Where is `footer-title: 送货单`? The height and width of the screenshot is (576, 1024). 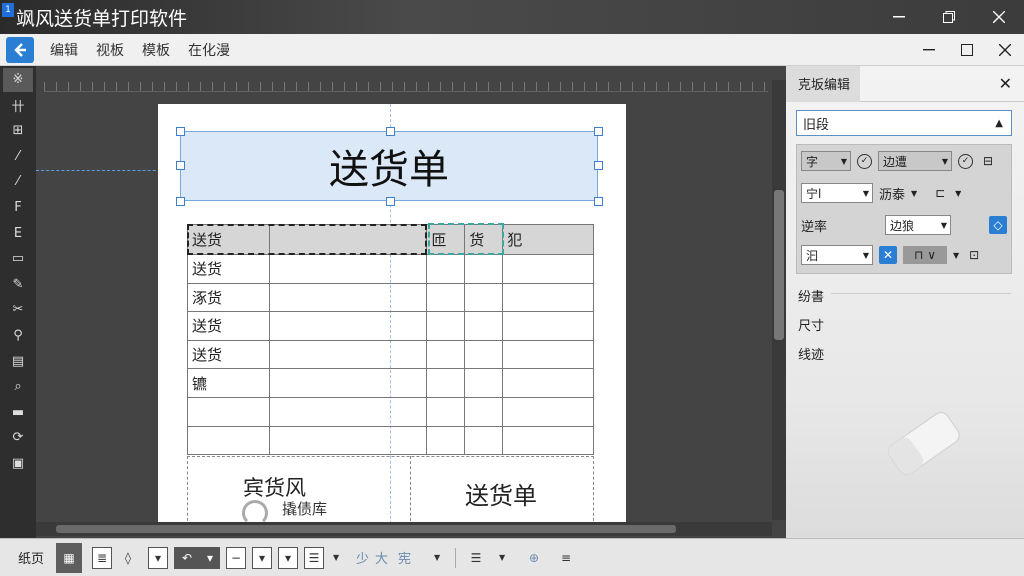
footer-title: 送货单 is located at coordinates (501, 493).